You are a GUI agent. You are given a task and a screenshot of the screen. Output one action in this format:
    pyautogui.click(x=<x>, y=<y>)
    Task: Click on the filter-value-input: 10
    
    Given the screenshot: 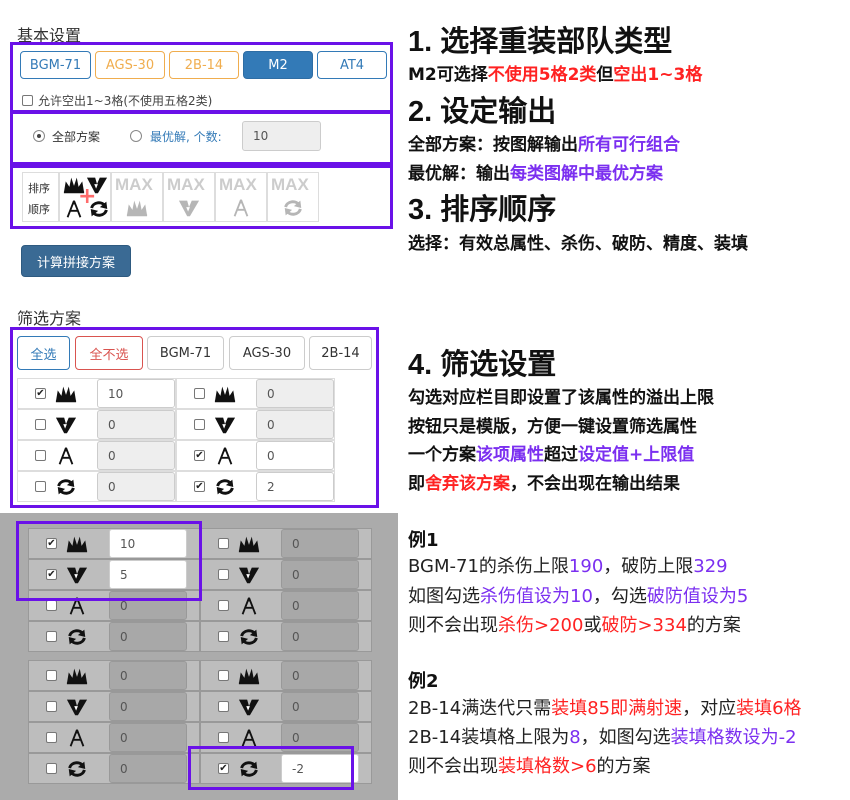 What is the action you would take?
    pyautogui.click(x=136, y=393)
    